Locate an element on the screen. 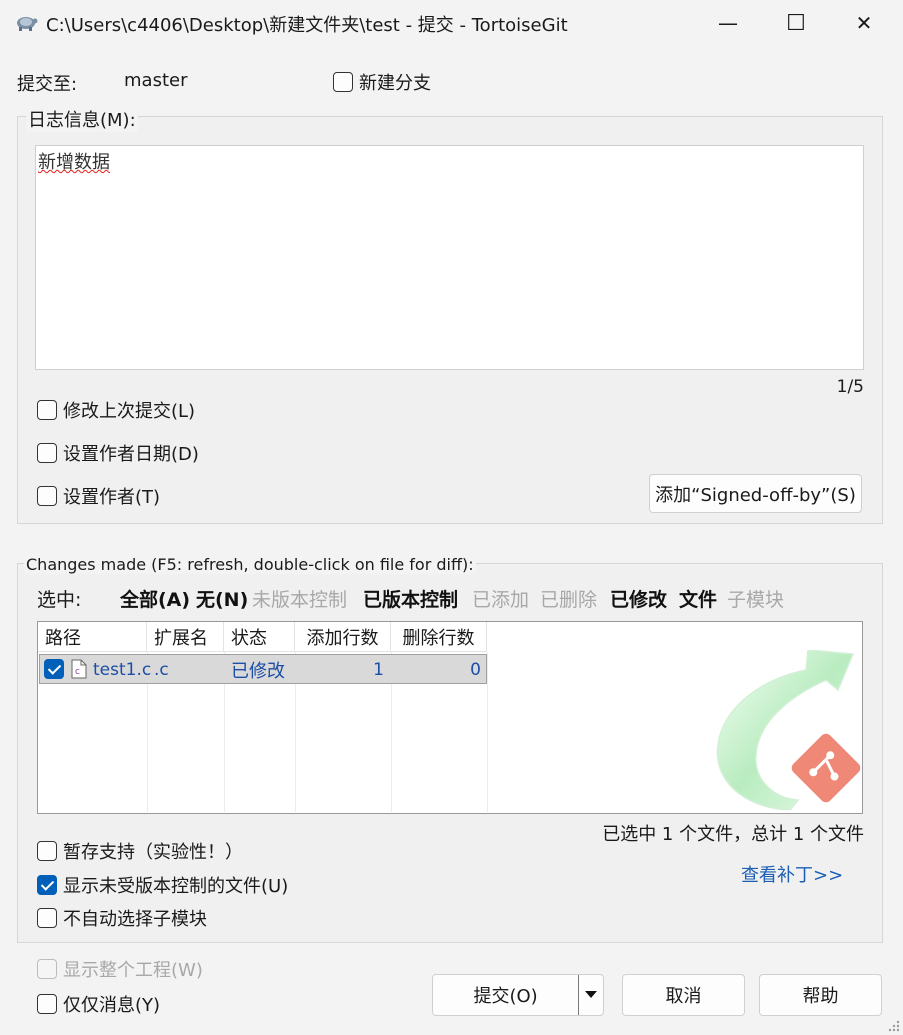 This screenshot has height=1035, width=903. message-only-checkbox: 仅仅消息(Y) is located at coordinates (98, 1004).